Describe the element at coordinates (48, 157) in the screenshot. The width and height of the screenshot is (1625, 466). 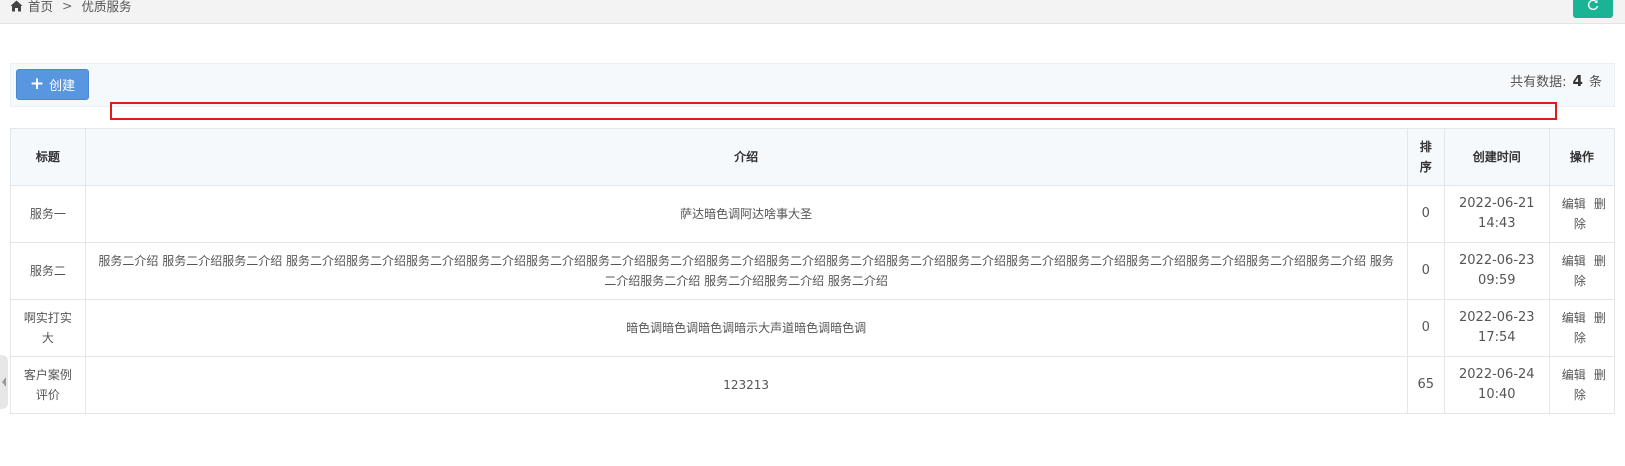
I see `column-header-title: 标题` at that location.